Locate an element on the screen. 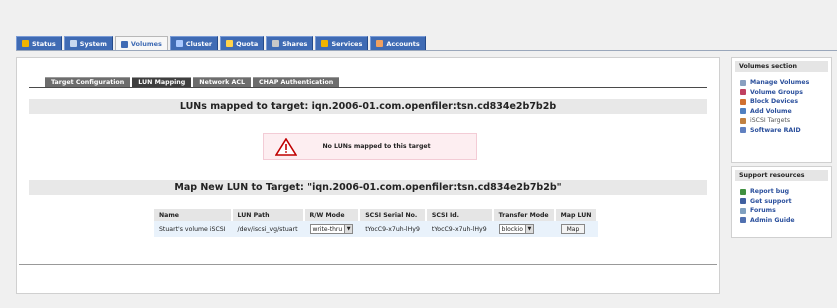 Image resolution: width=837 pixels, height=308 pixels. column-header: Transfer Mode is located at coordinates (524, 215).